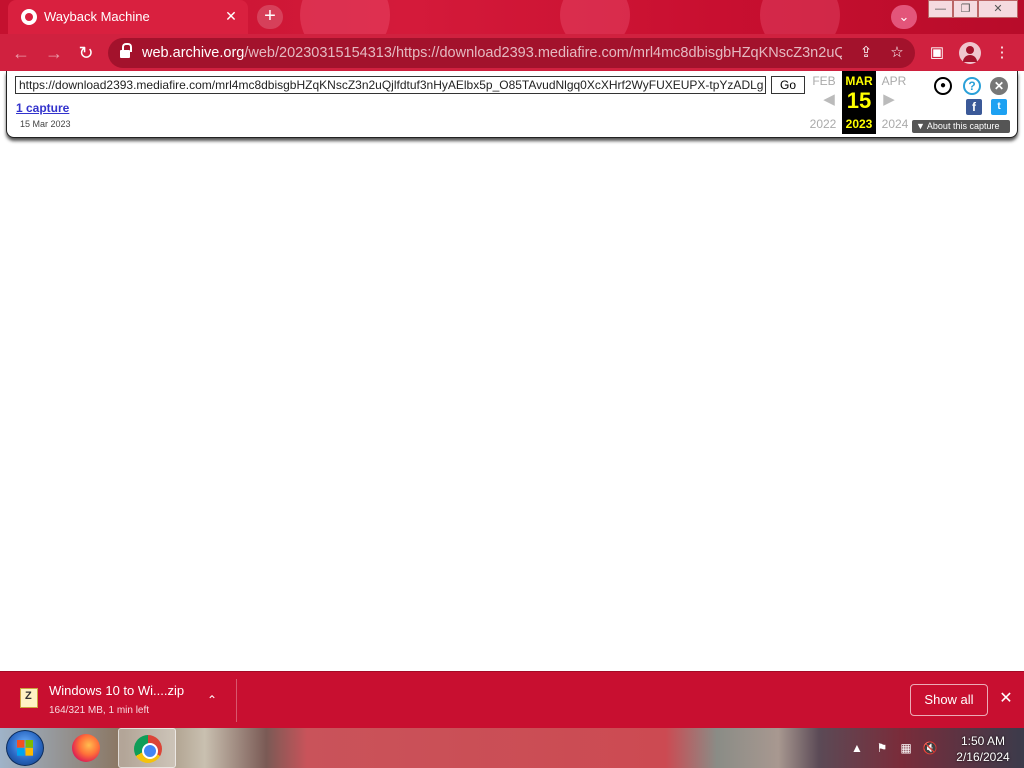 Image resolution: width=1024 pixels, height=768 pixels. Describe the element at coordinates (212, 700) in the screenshot. I see `chevron-up-icon: ⌃` at that location.